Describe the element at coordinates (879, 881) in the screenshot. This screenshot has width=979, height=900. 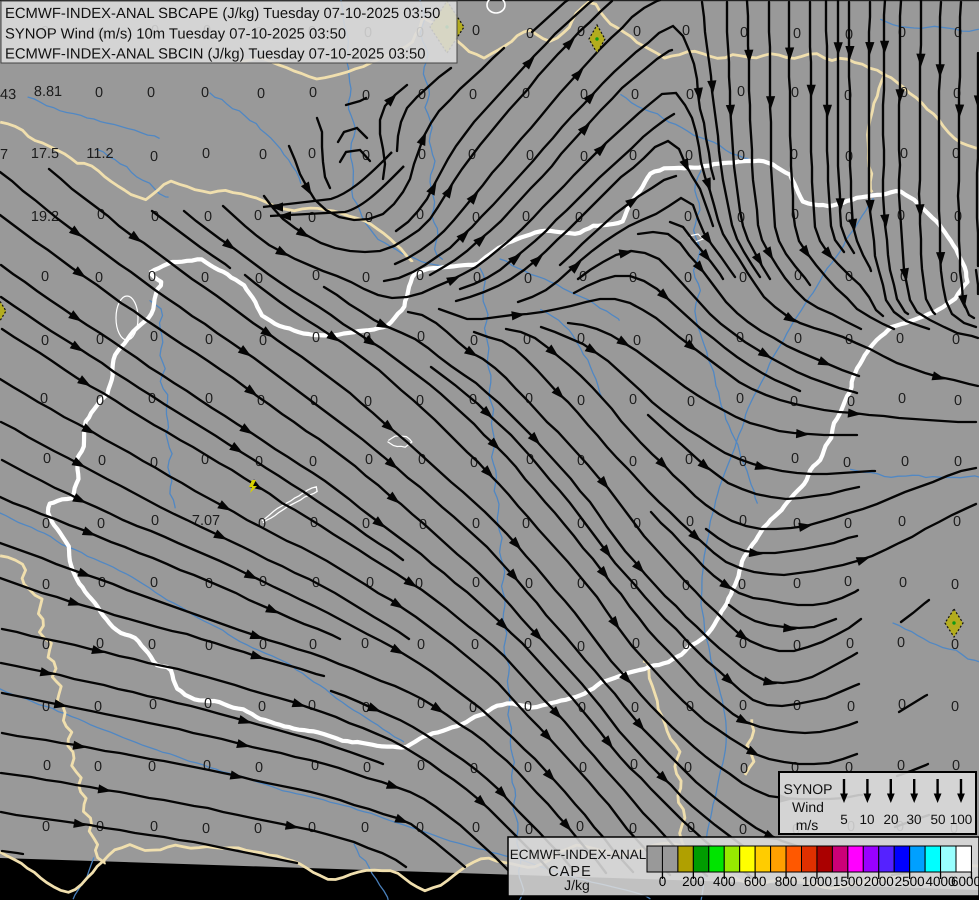
I see `svg-text: 2000` at that location.